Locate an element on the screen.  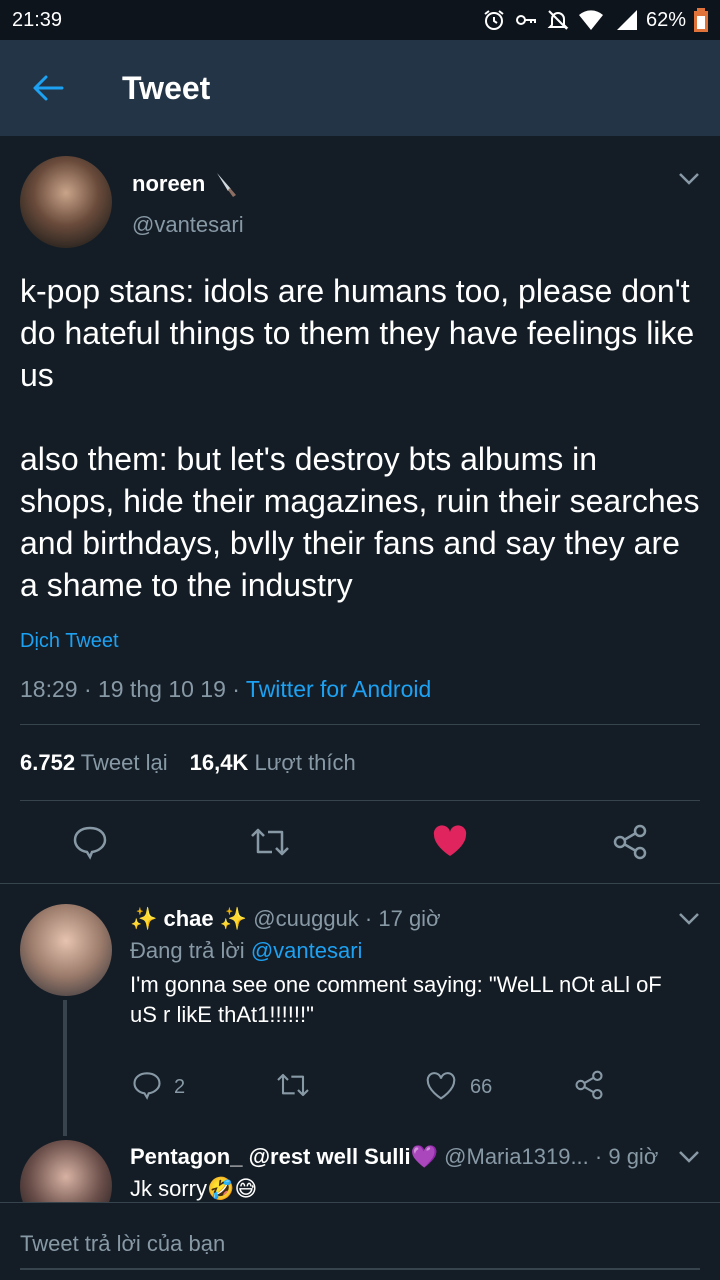
like-button is located at coordinates (450, 843).